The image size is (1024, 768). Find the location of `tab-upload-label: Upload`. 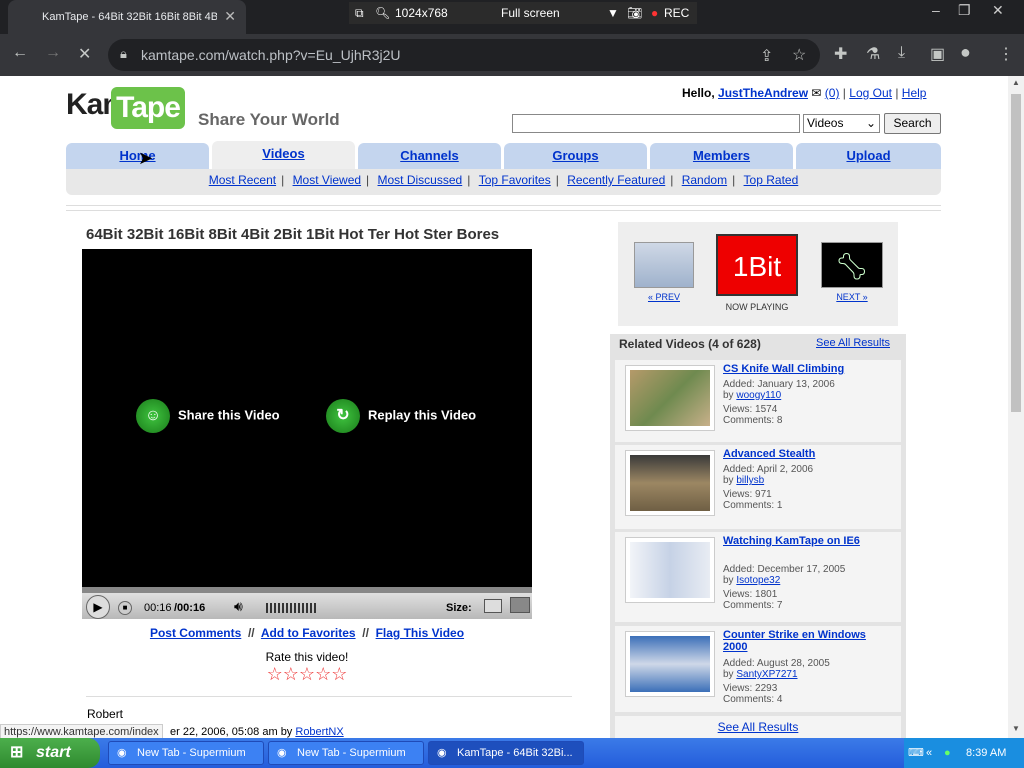

tab-upload-label: Upload is located at coordinates (868, 155).